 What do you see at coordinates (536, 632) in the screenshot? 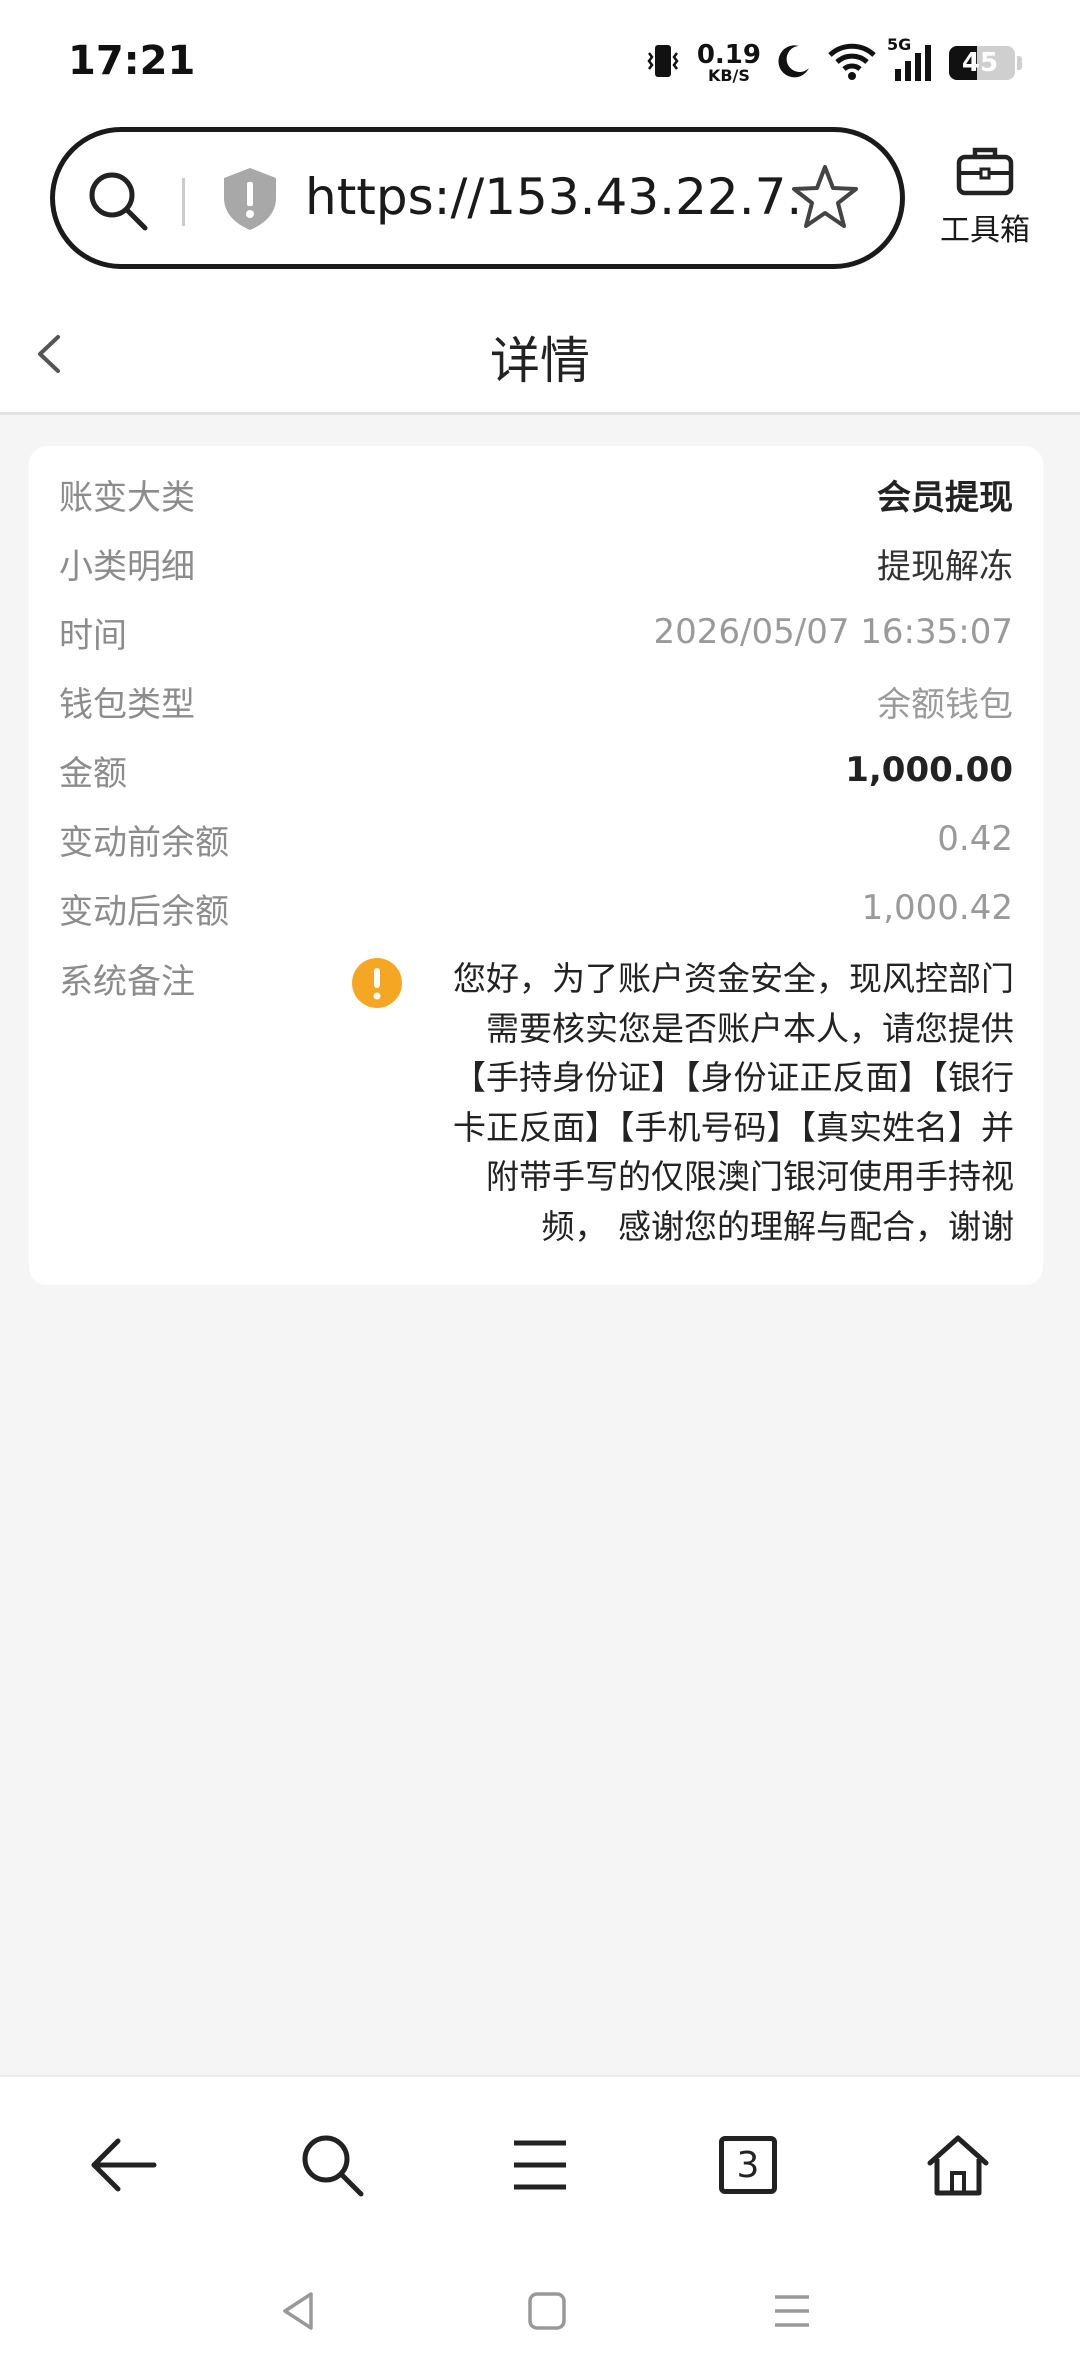
I see `detail-row-time: 时间 2026/05/07 16:35:07` at bounding box center [536, 632].